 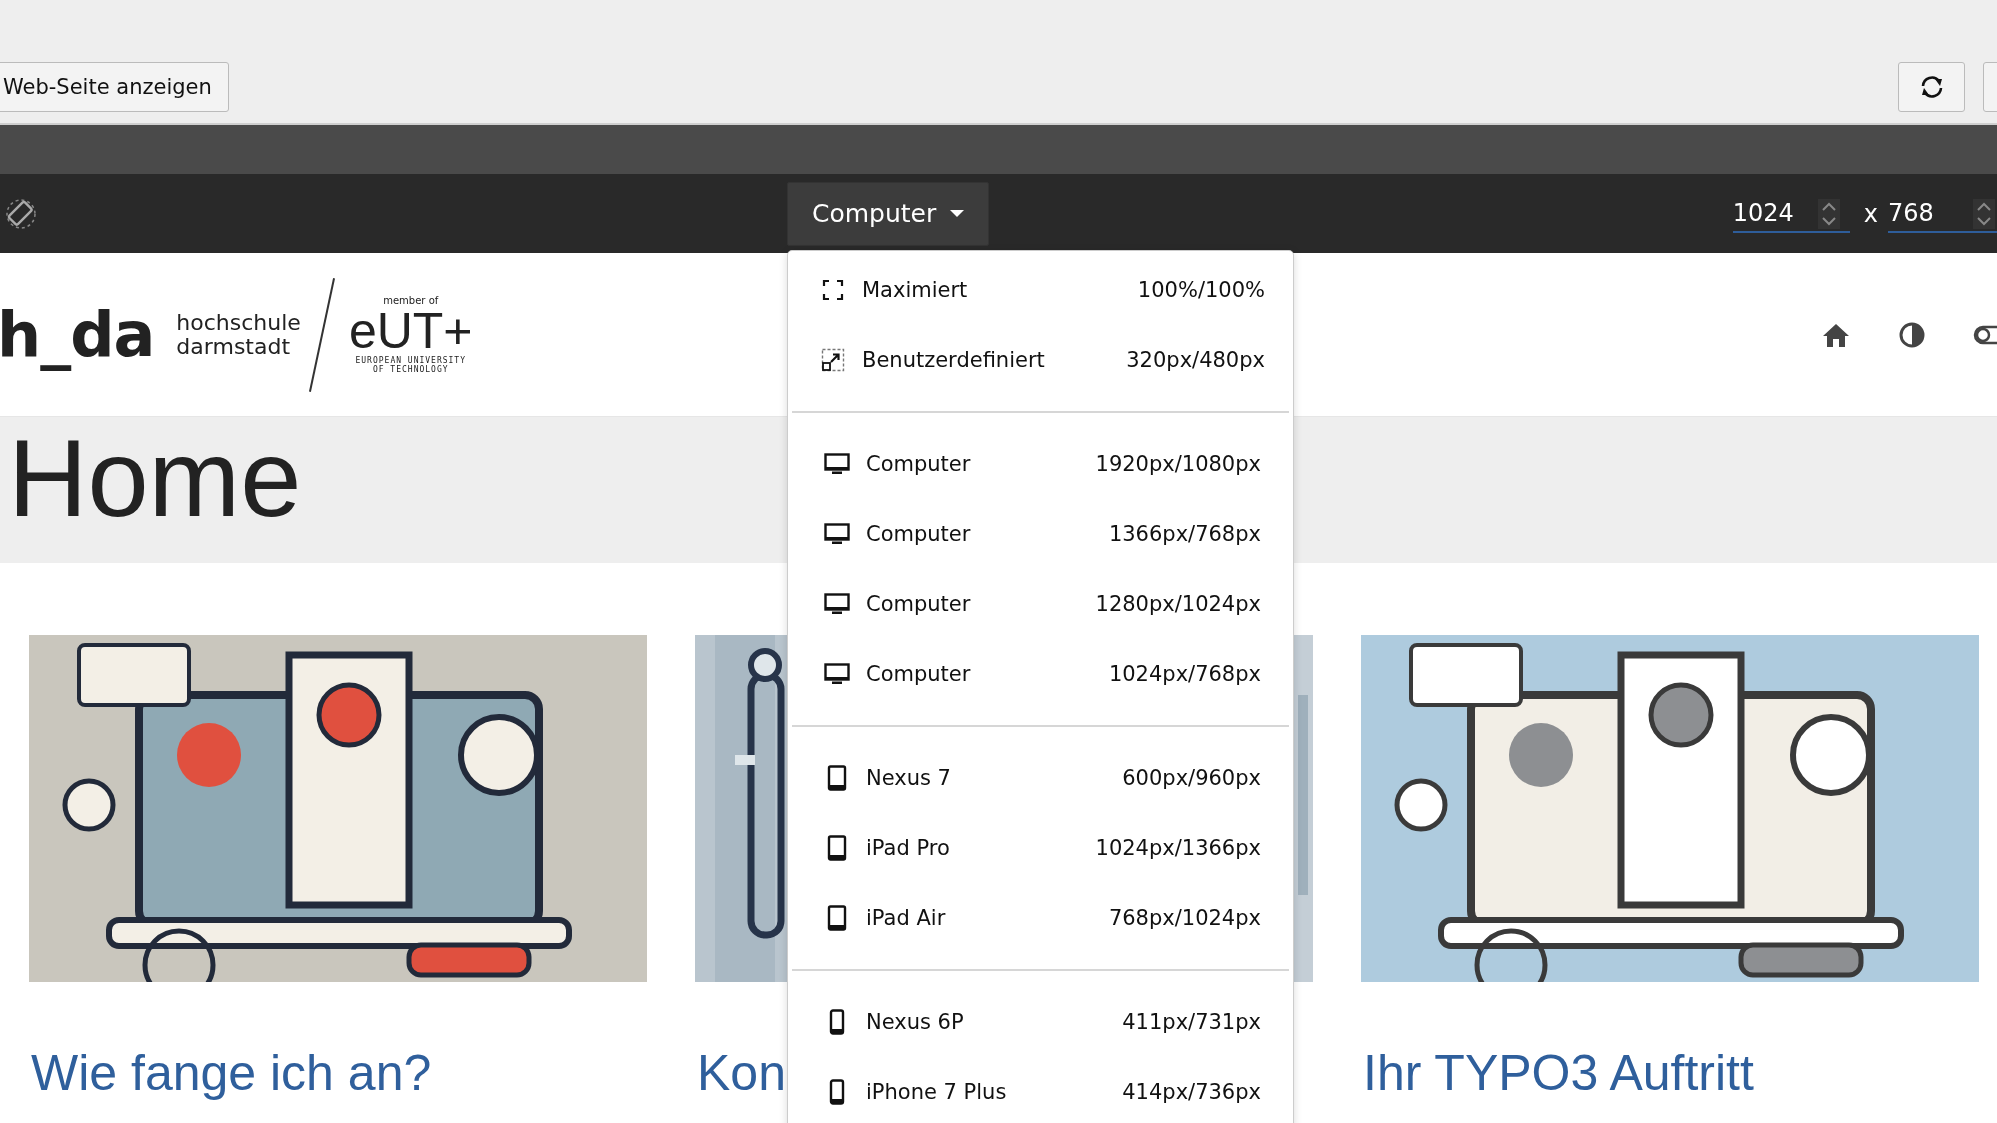 What do you see at coordinates (1870, 213) in the screenshot?
I see `dimension-separator: x` at bounding box center [1870, 213].